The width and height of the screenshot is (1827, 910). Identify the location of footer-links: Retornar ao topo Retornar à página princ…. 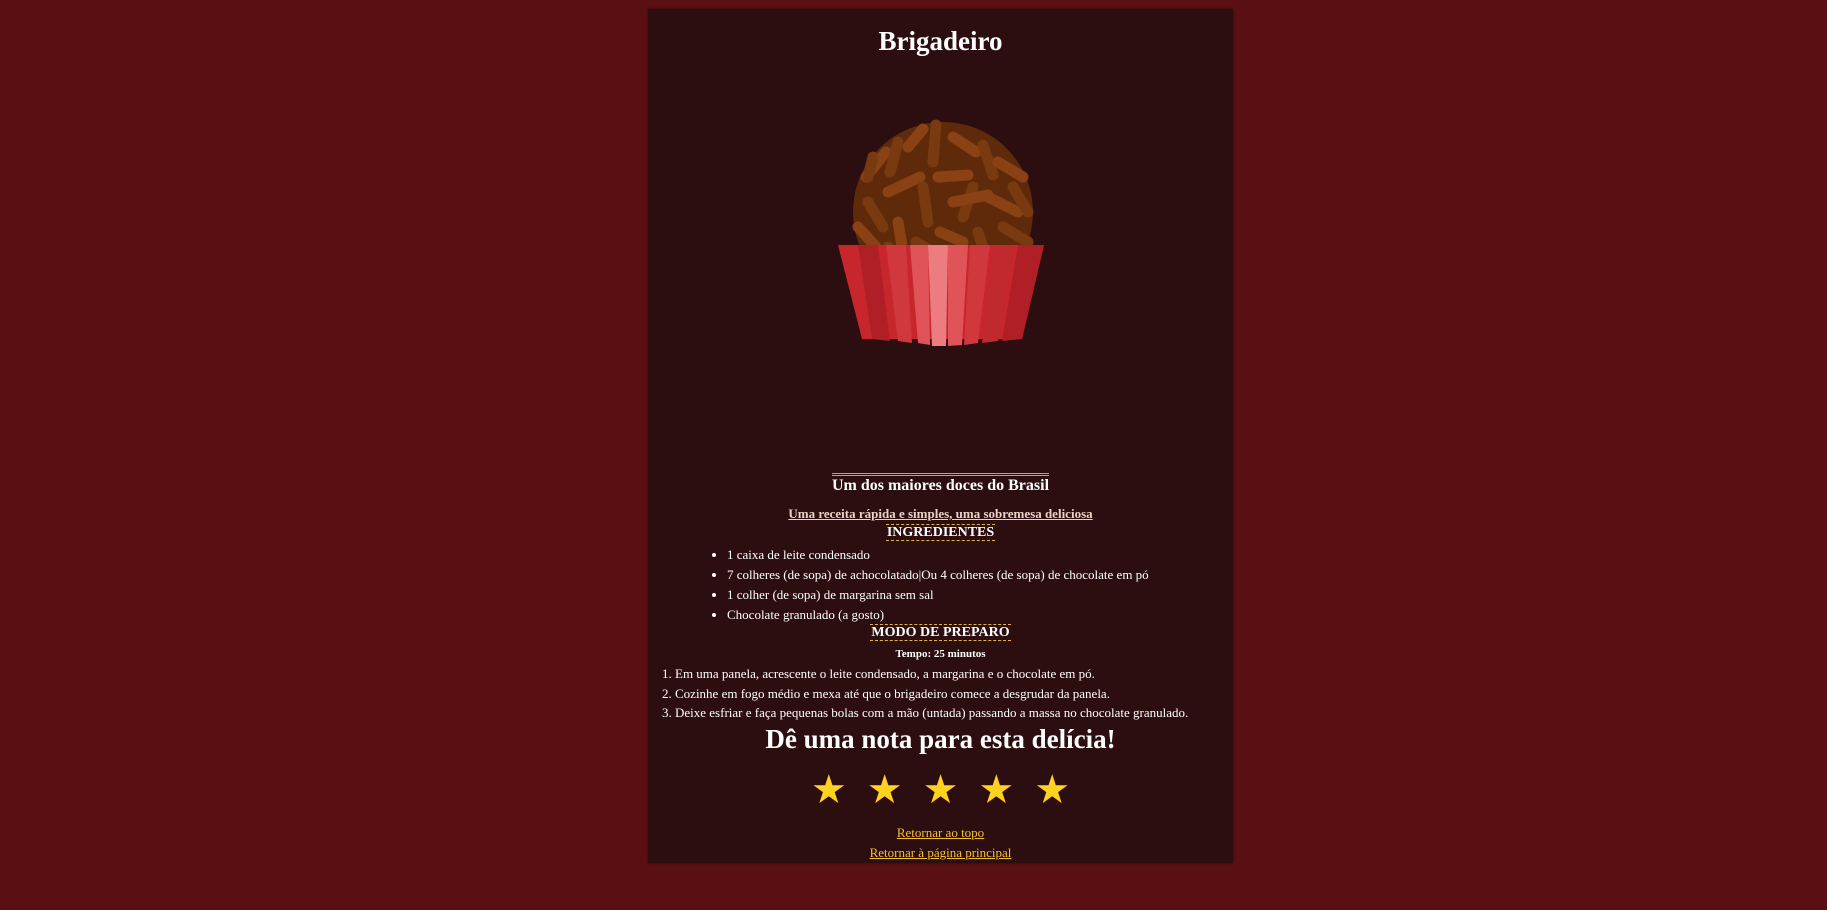
(940, 843).